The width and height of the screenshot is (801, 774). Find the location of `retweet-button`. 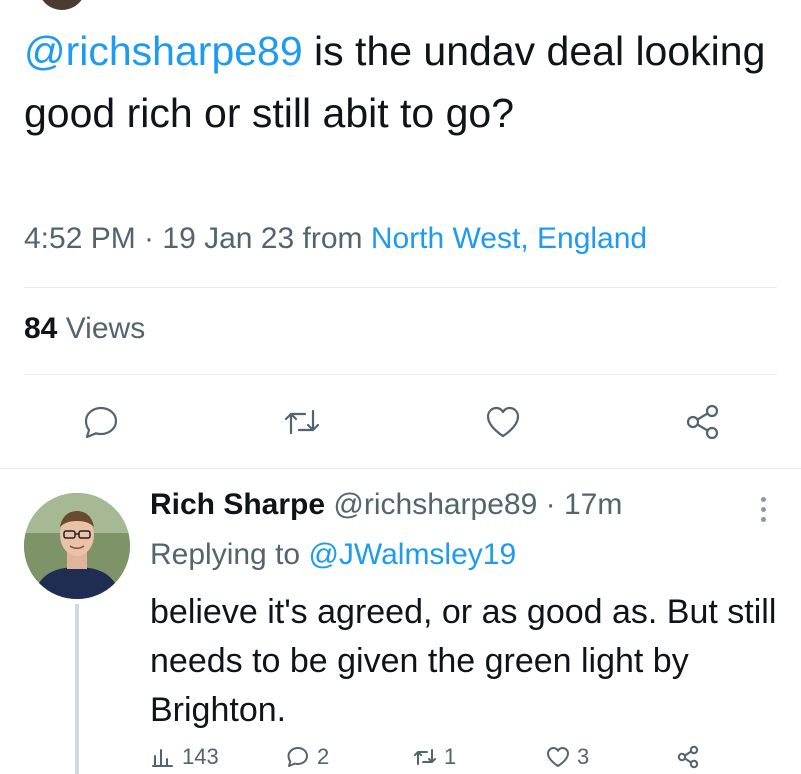

retweet-button is located at coordinates (302, 422).